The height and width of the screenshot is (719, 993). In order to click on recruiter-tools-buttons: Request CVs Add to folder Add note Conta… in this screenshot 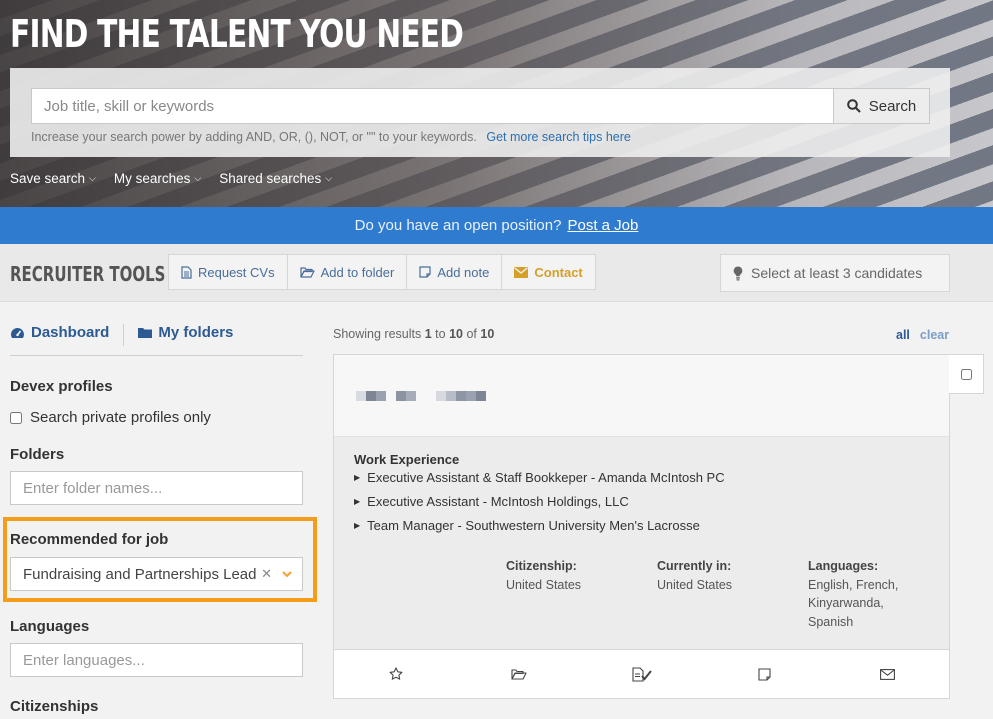, I will do `click(382, 272)`.